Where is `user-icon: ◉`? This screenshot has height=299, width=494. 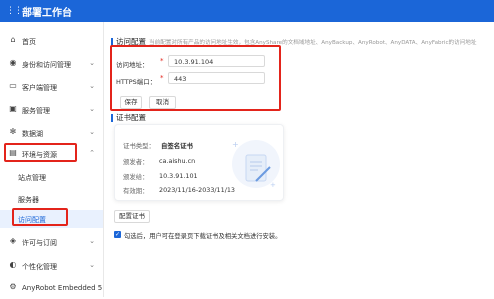 user-icon: ◉ is located at coordinates (13, 62).